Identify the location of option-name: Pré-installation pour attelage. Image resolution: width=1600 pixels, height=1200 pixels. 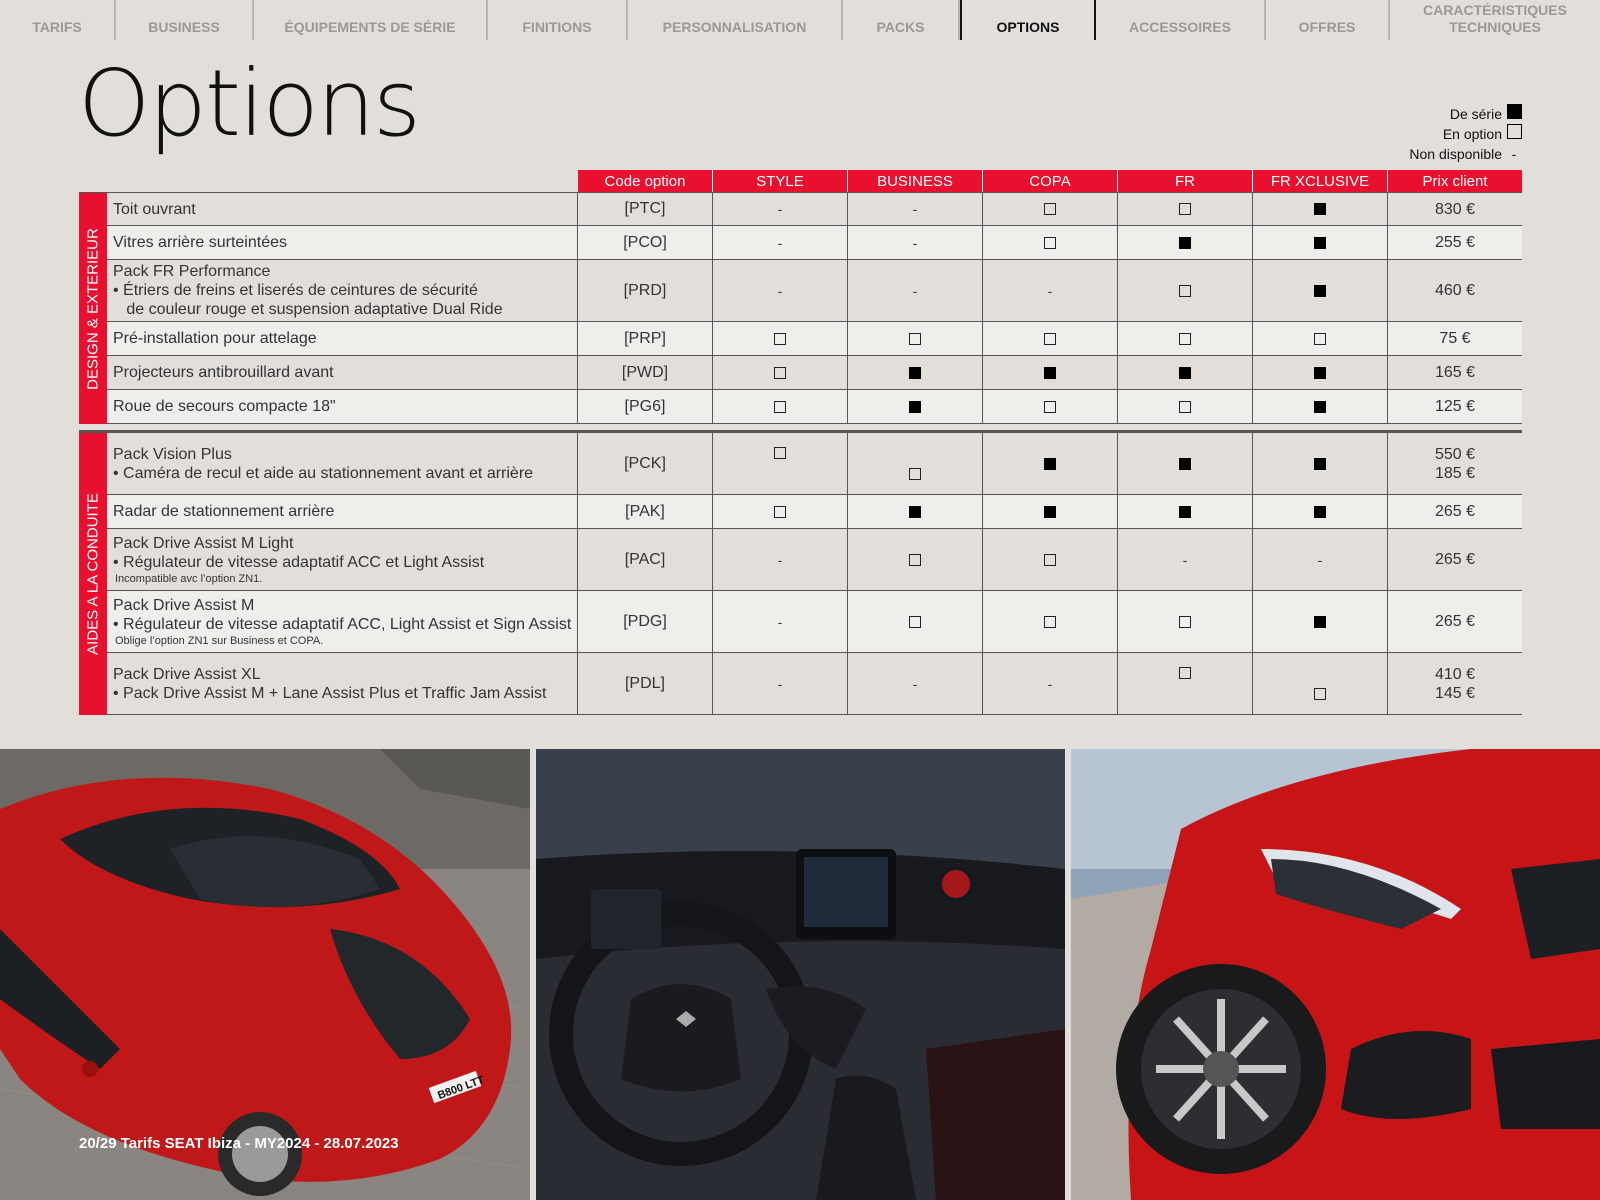
(215, 338).